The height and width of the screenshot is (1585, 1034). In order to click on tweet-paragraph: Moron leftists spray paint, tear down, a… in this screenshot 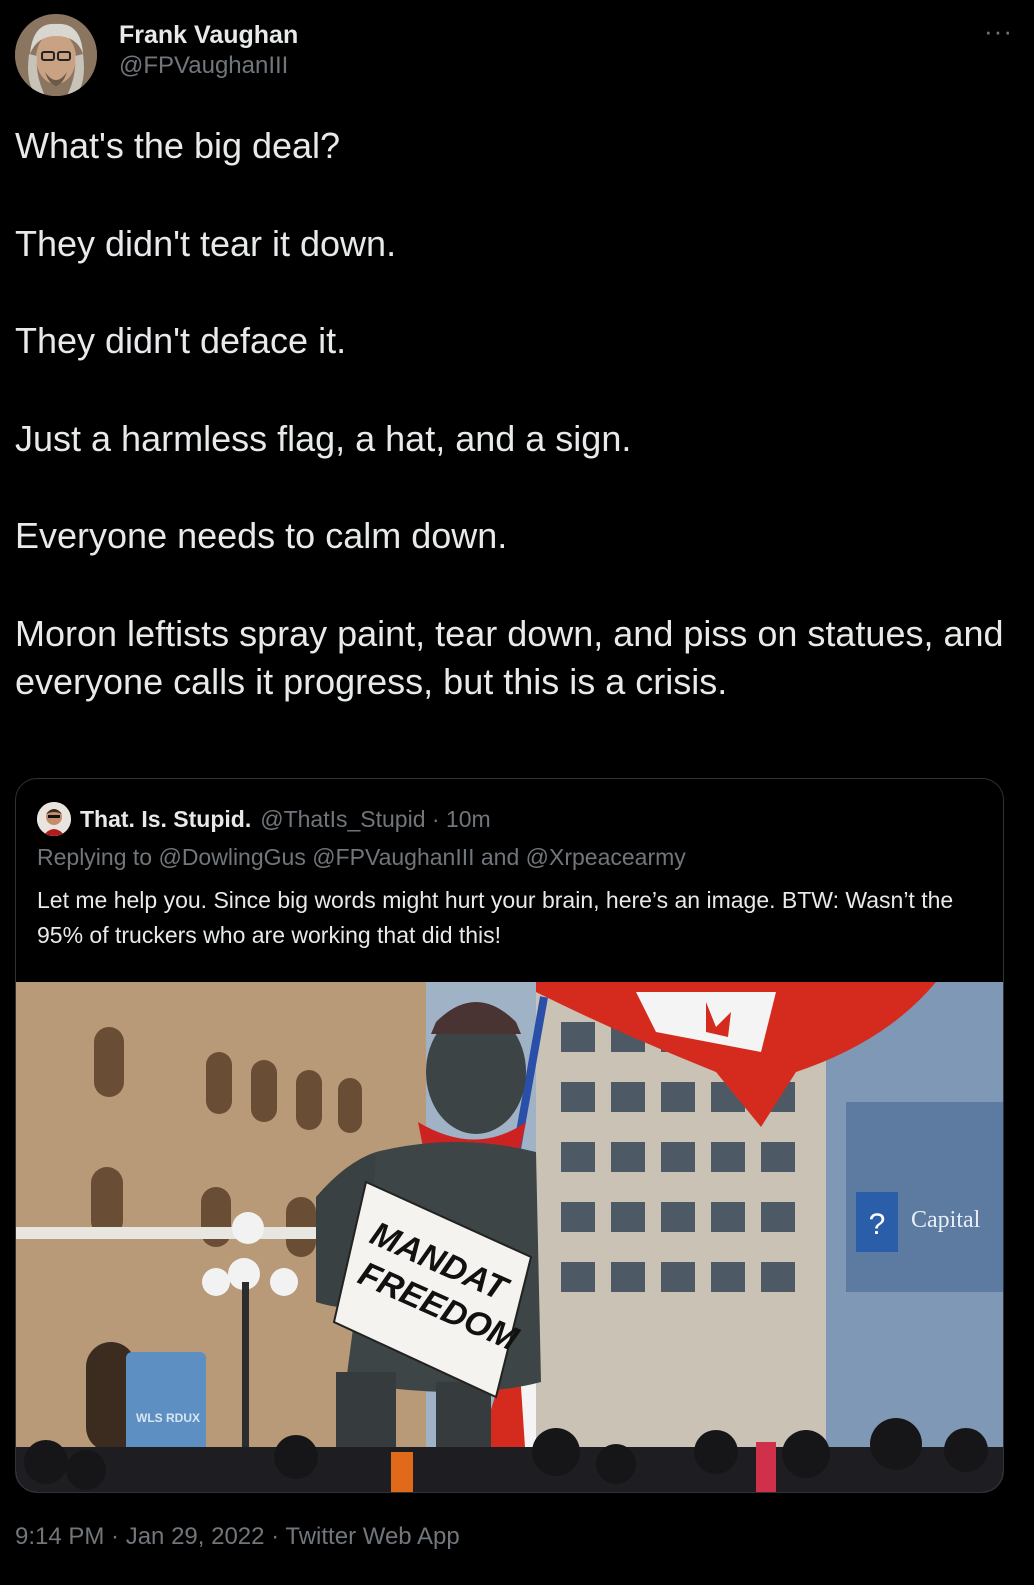, I will do `click(509, 657)`.